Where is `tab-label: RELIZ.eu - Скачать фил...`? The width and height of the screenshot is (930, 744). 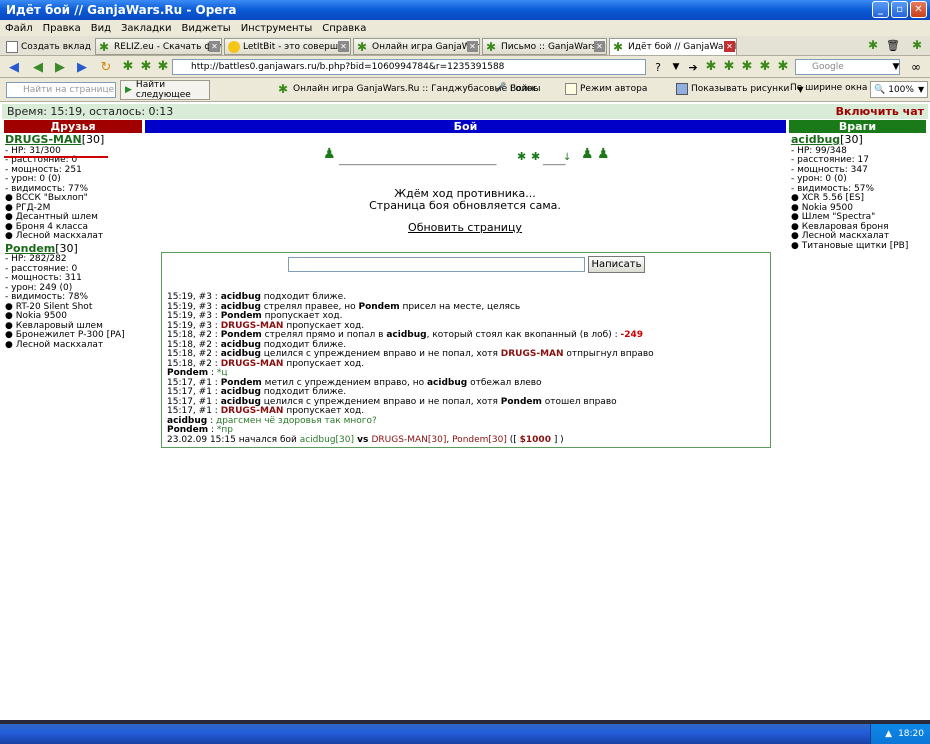 tab-label: RELIZ.eu - Скачать фил... is located at coordinates (168, 46).